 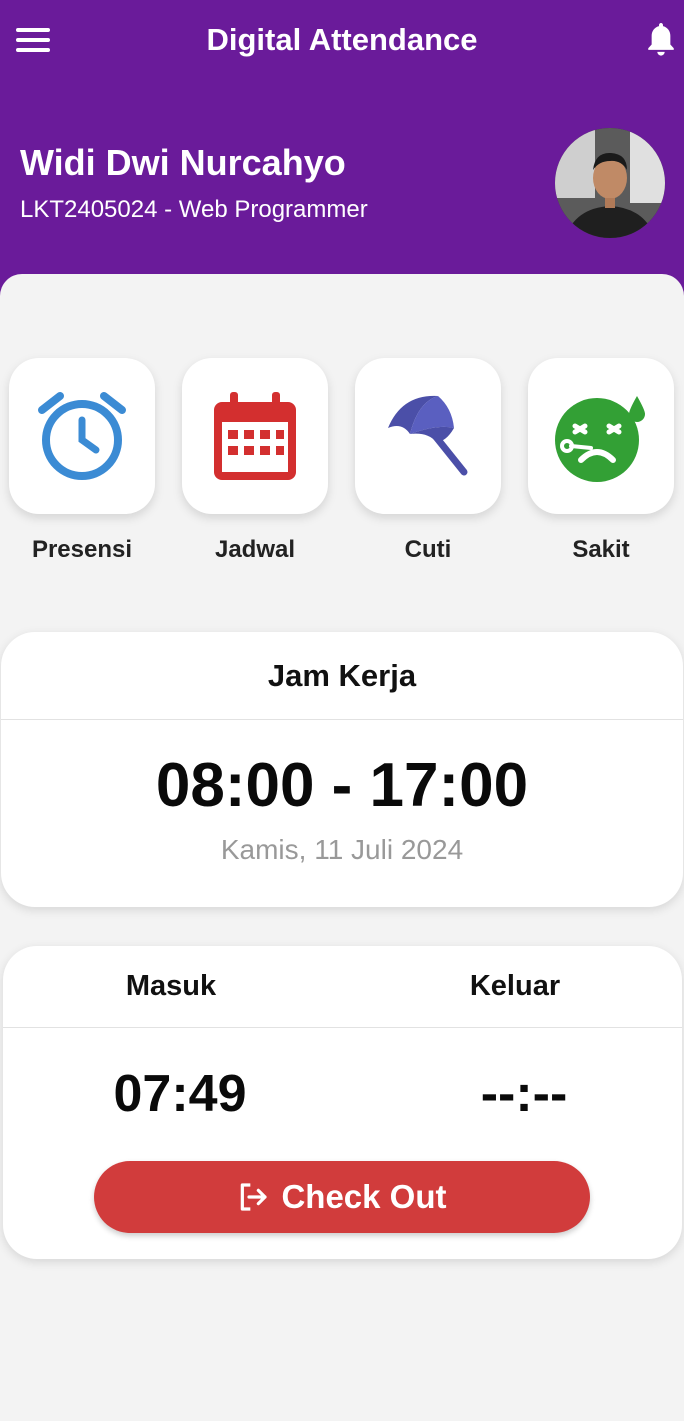 I want to click on tile-presensi, so click(x=82, y=436).